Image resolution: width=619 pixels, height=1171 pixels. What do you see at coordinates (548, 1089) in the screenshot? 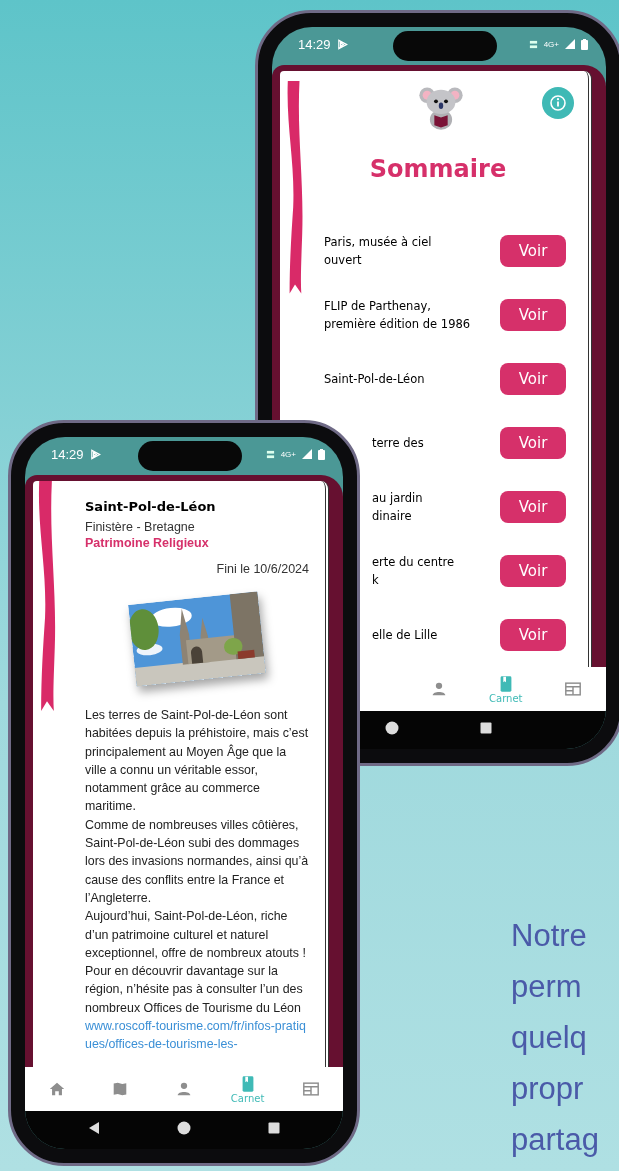
I see `tagline-text: propr` at bounding box center [548, 1089].